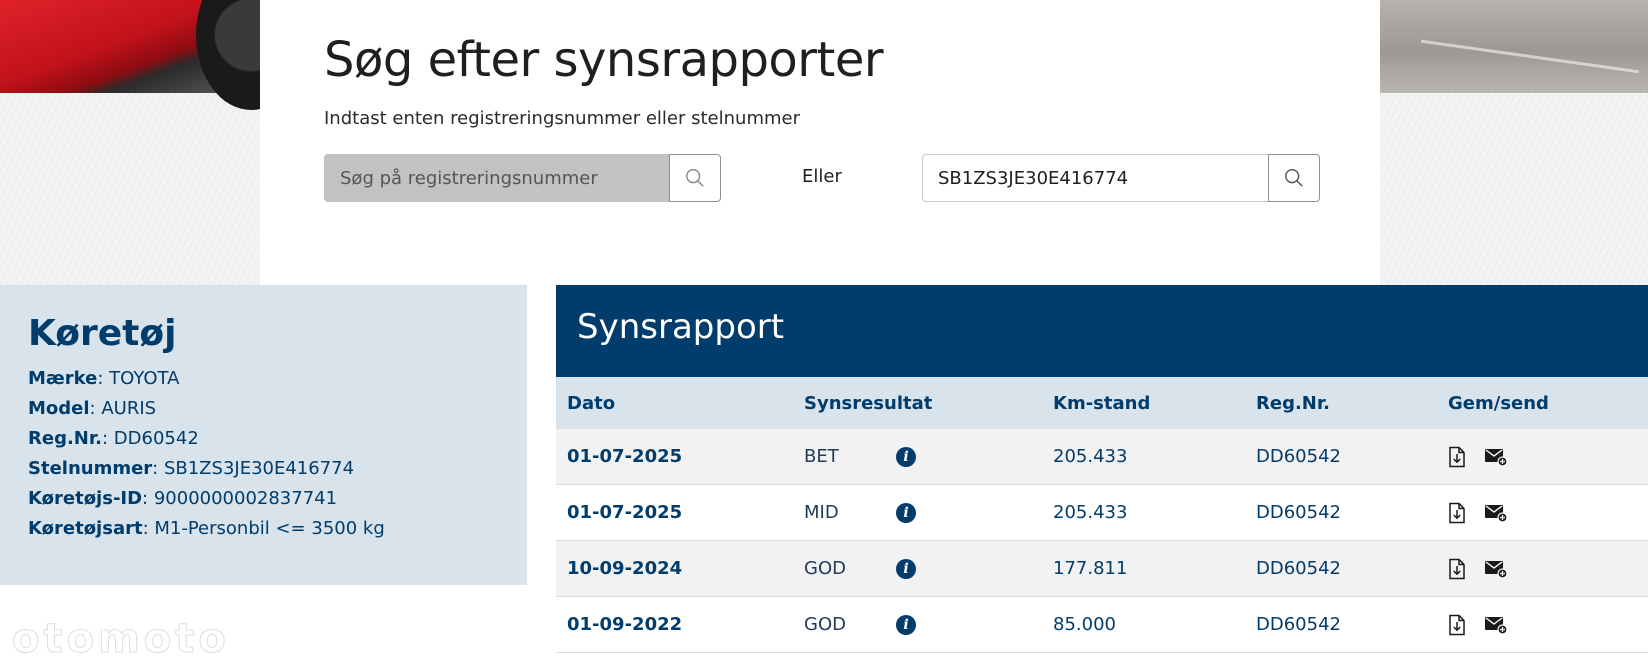  I want to click on road-photo-right, so click(1514, 46).